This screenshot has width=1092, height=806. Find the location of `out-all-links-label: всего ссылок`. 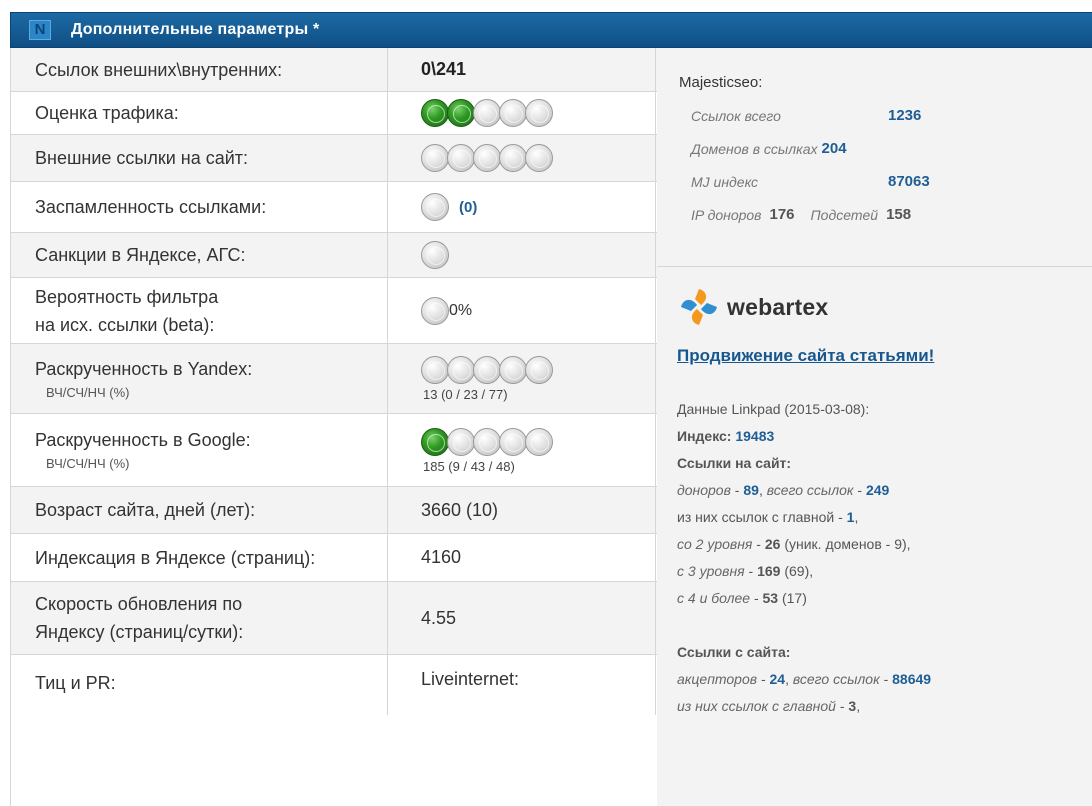

out-all-links-label: всего ссылок is located at coordinates (836, 679).